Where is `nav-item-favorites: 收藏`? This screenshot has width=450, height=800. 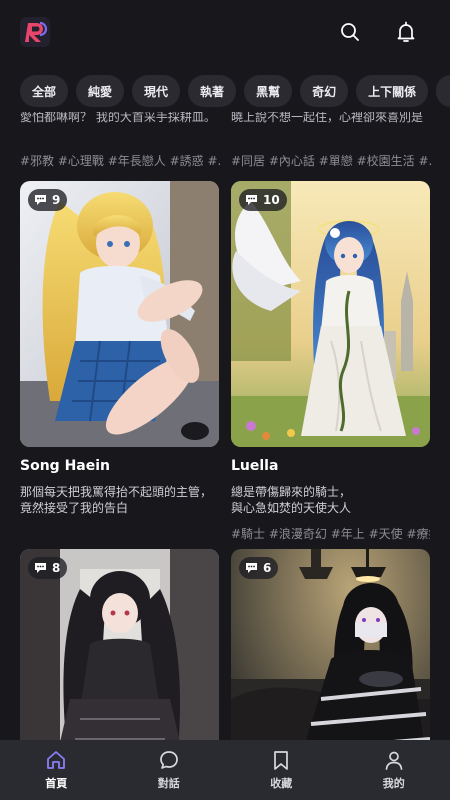 nav-item-favorites: 收藏 is located at coordinates (281, 770).